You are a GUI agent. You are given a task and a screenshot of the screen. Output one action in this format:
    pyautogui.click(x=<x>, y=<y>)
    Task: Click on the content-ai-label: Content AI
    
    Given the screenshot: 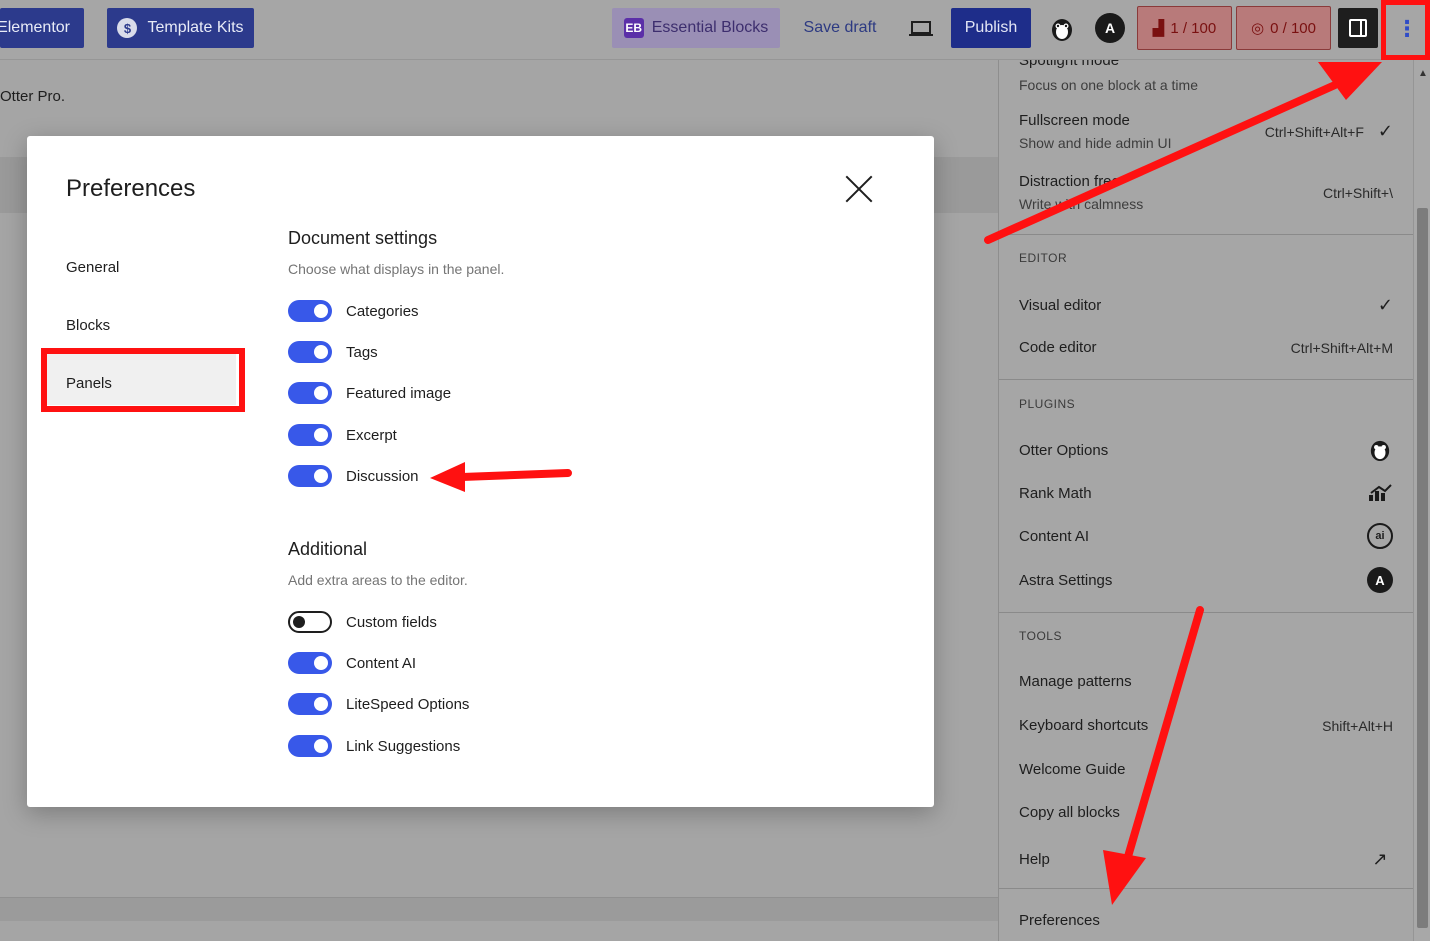 What is the action you would take?
    pyautogui.click(x=1054, y=536)
    